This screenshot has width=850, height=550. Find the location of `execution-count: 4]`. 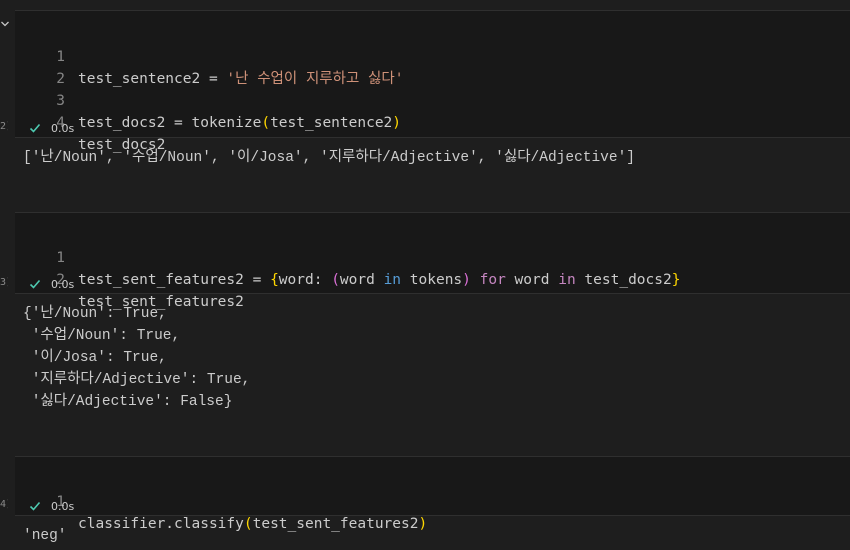

execution-count: 4] is located at coordinates (4, 504).